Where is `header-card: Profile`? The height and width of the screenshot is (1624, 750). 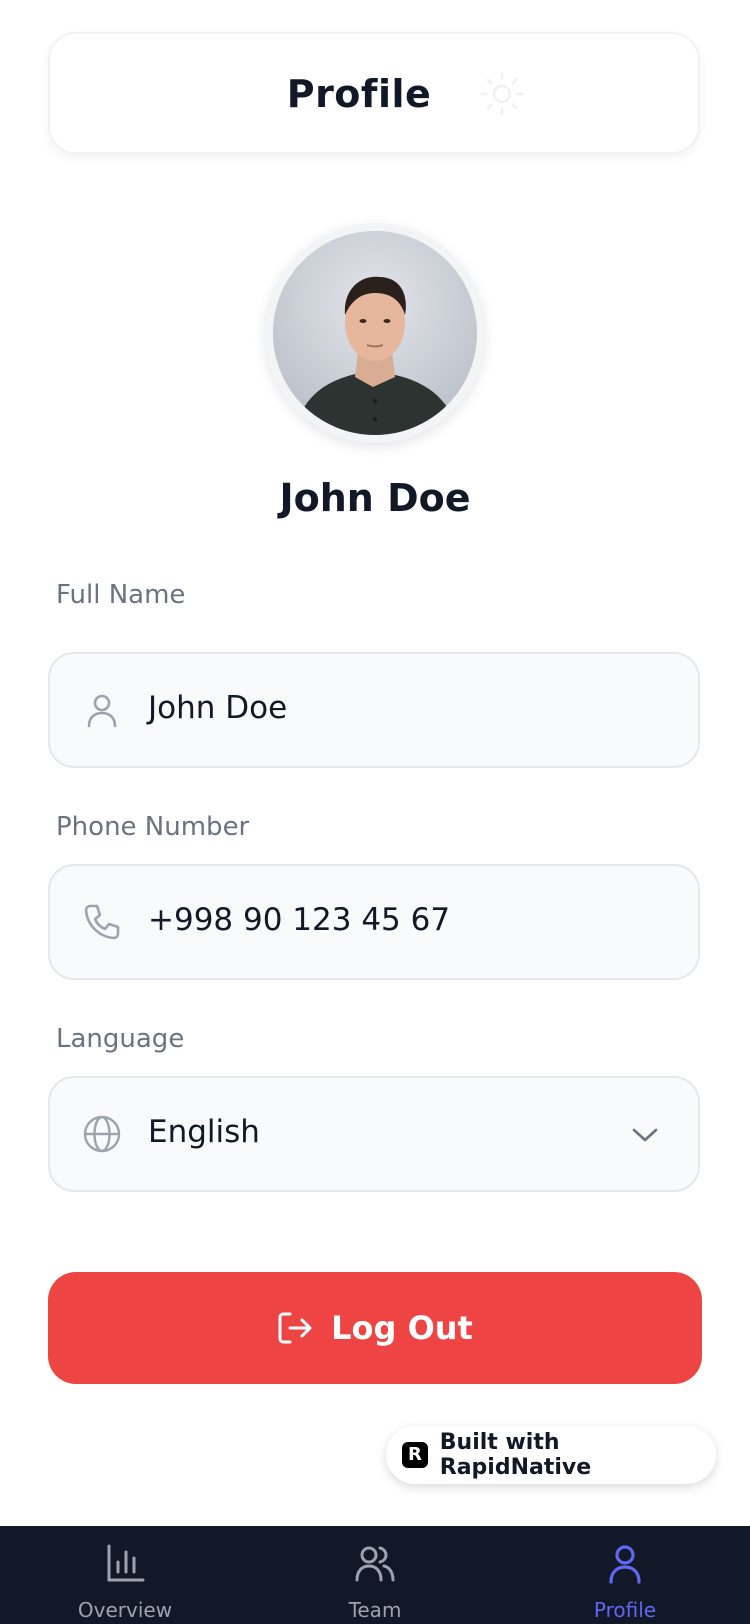 header-card: Profile is located at coordinates (374, 93).